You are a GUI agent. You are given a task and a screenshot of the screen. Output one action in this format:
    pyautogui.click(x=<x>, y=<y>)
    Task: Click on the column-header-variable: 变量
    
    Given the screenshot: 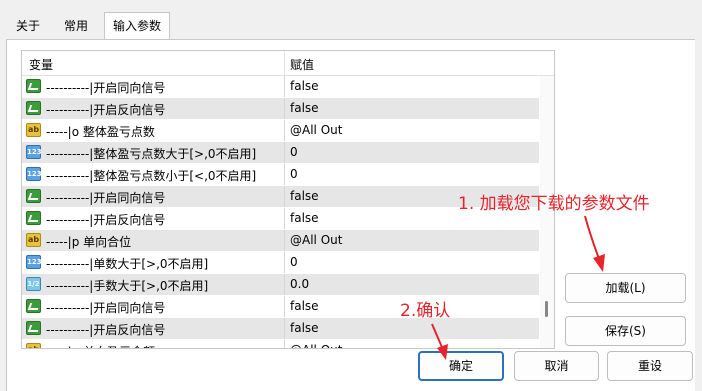 What is the action you would take?
    pyautogui.click(x=41, y=64)
    